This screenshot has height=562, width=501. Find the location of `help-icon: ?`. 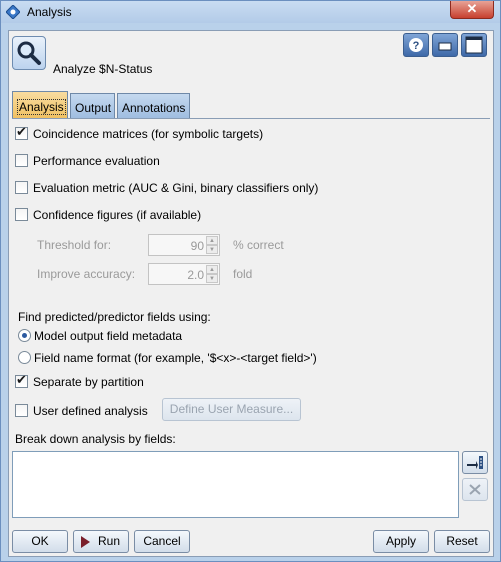

help-icon: ? is located at coordinates (416, 45).